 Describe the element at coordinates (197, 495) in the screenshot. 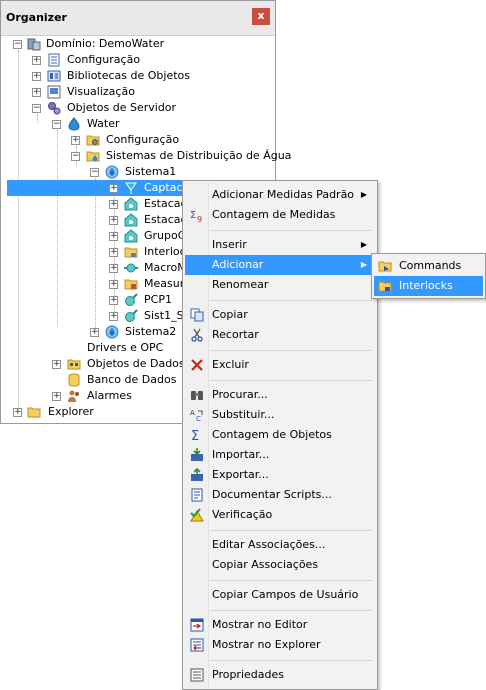

I see `document-scripts-icon` at that location.